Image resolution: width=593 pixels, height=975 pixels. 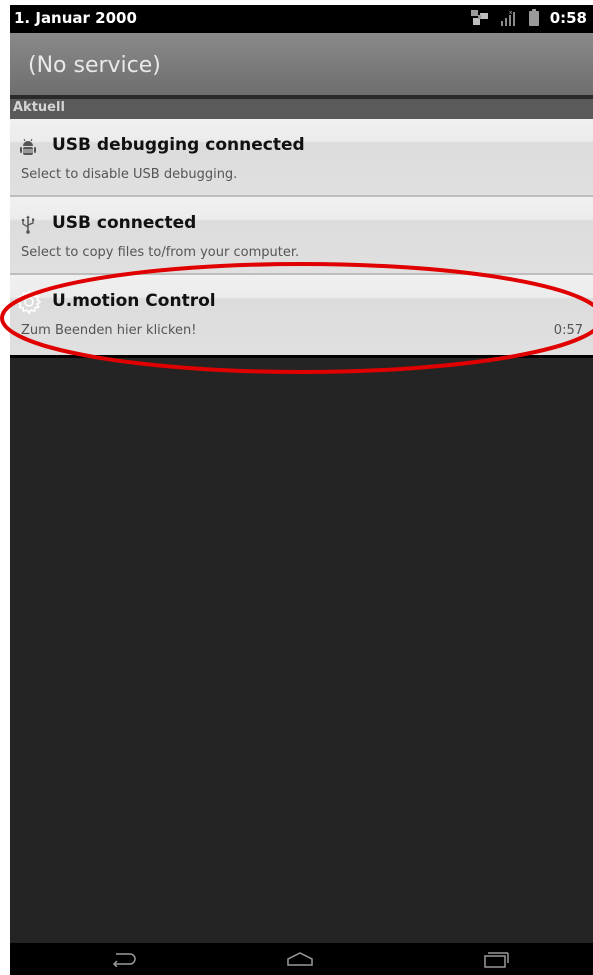 I want to click on notification-text: Zum Beenden hier klicken!, so click(x=109, y=330).